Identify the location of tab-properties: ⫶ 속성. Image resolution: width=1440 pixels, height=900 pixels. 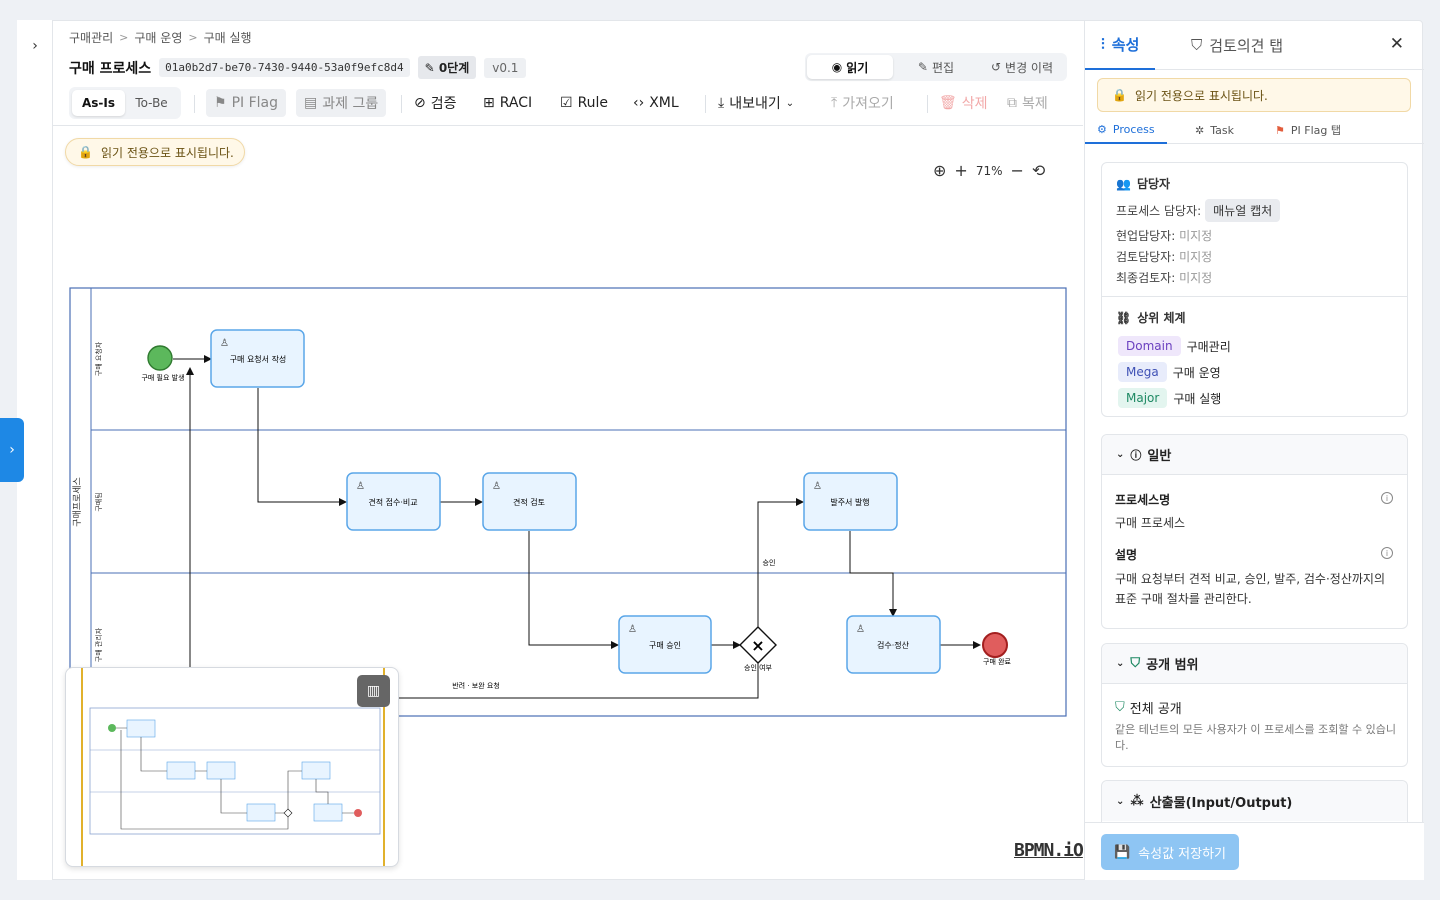
(1120, 45).